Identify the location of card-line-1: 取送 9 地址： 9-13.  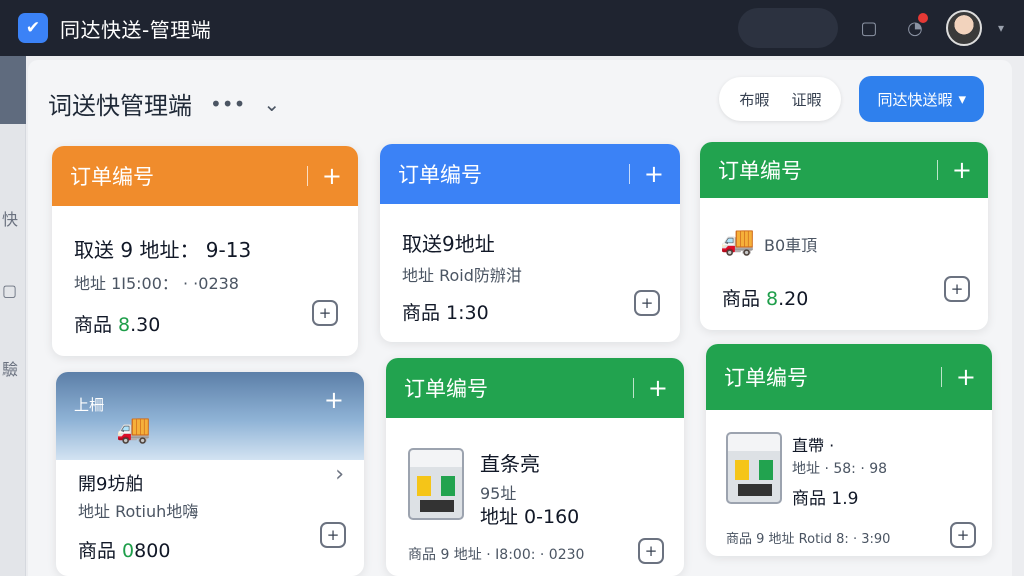
(163, 250).